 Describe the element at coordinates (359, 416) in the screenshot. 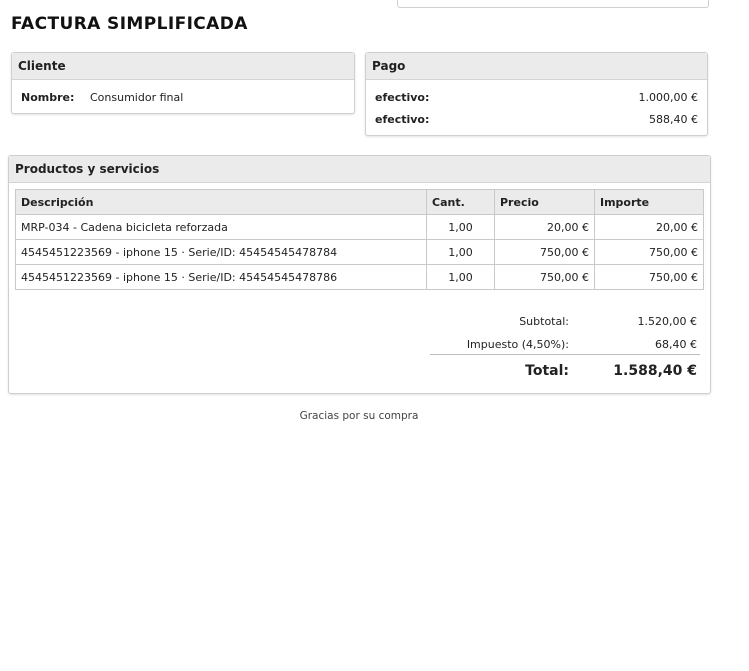

I see `footer-thanks: Gracias por su compra` at that location.